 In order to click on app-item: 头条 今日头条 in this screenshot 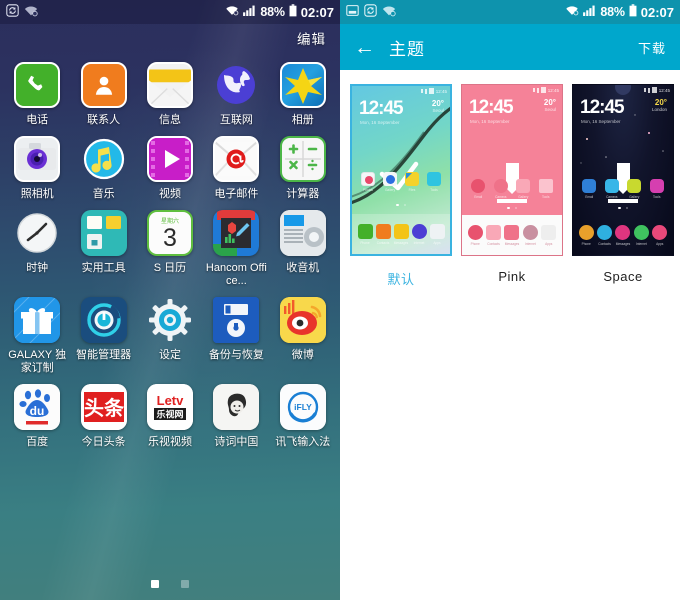, I will do `click(103, 416)`.